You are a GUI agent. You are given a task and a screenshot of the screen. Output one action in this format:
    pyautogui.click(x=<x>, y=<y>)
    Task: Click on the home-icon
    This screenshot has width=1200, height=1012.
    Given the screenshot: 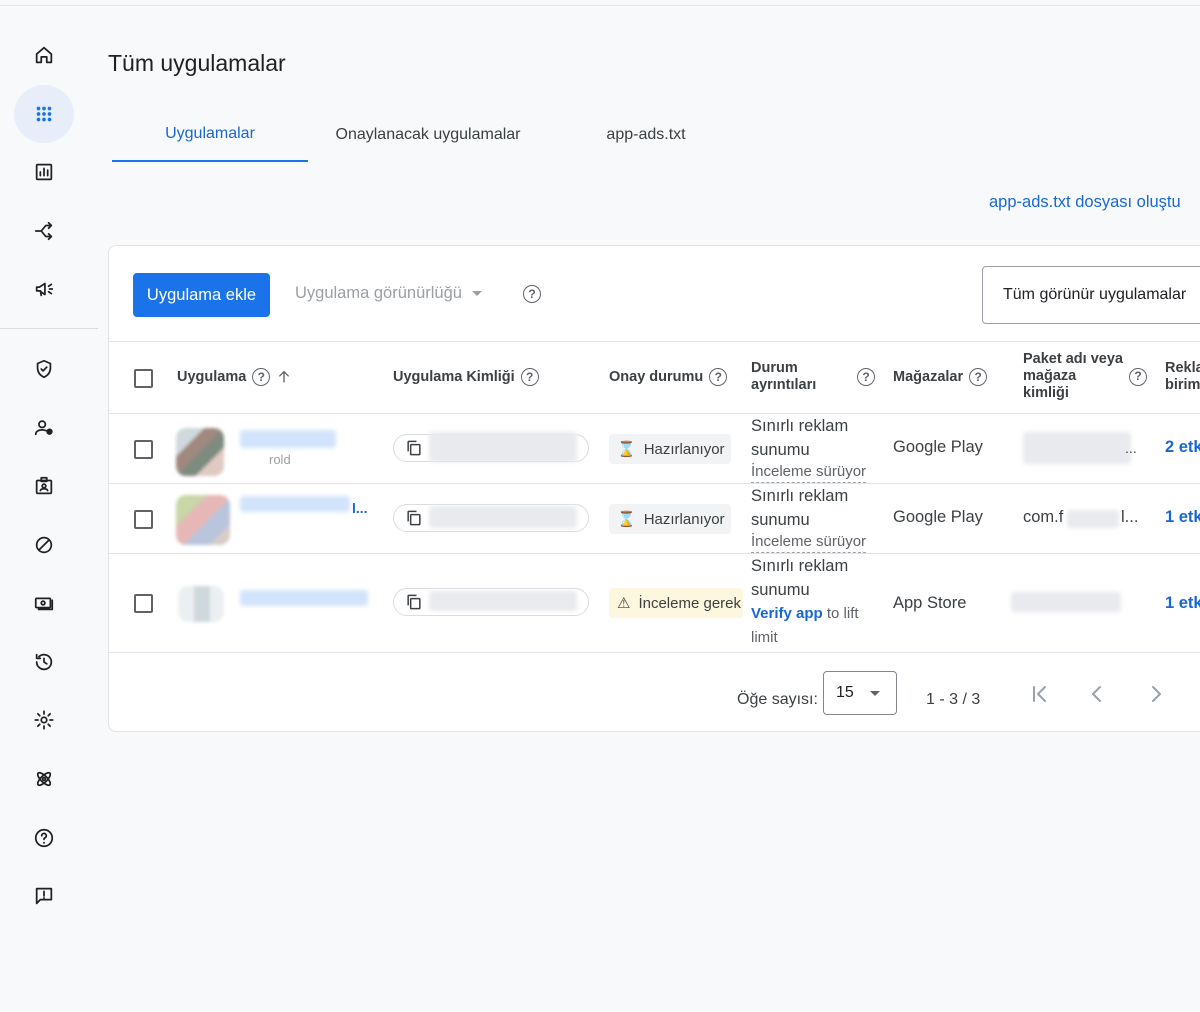 What is the action you would take?
    pyautogui.click(x=44, y=55)
    